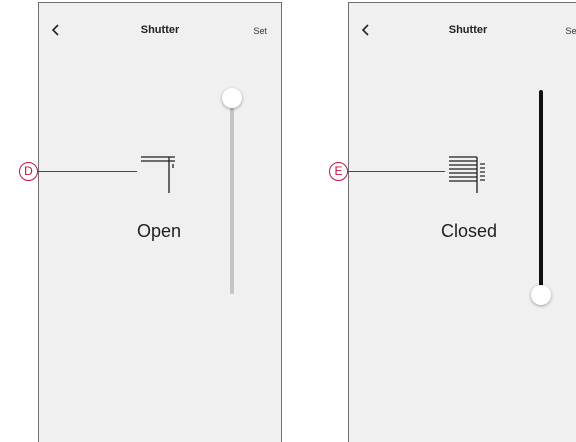 The width and height of the screenshot is (576, 442). Describe the element at coordinates (469, 231) in the screenshot. I see `status-label: Closed` at that location.